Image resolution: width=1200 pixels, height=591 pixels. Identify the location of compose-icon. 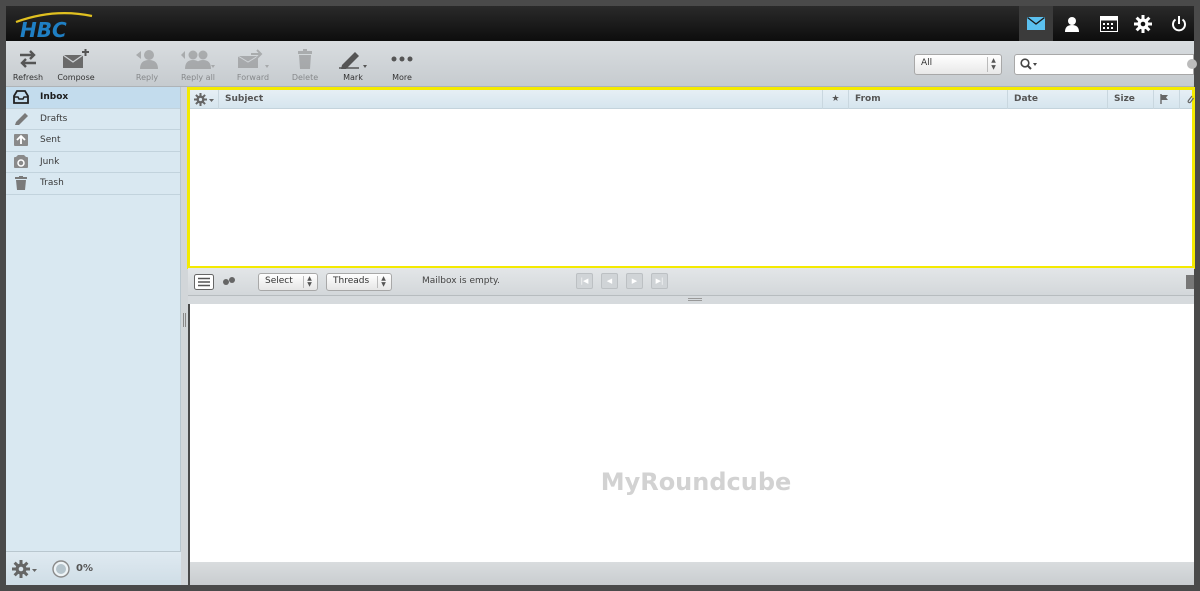
(76, 59).